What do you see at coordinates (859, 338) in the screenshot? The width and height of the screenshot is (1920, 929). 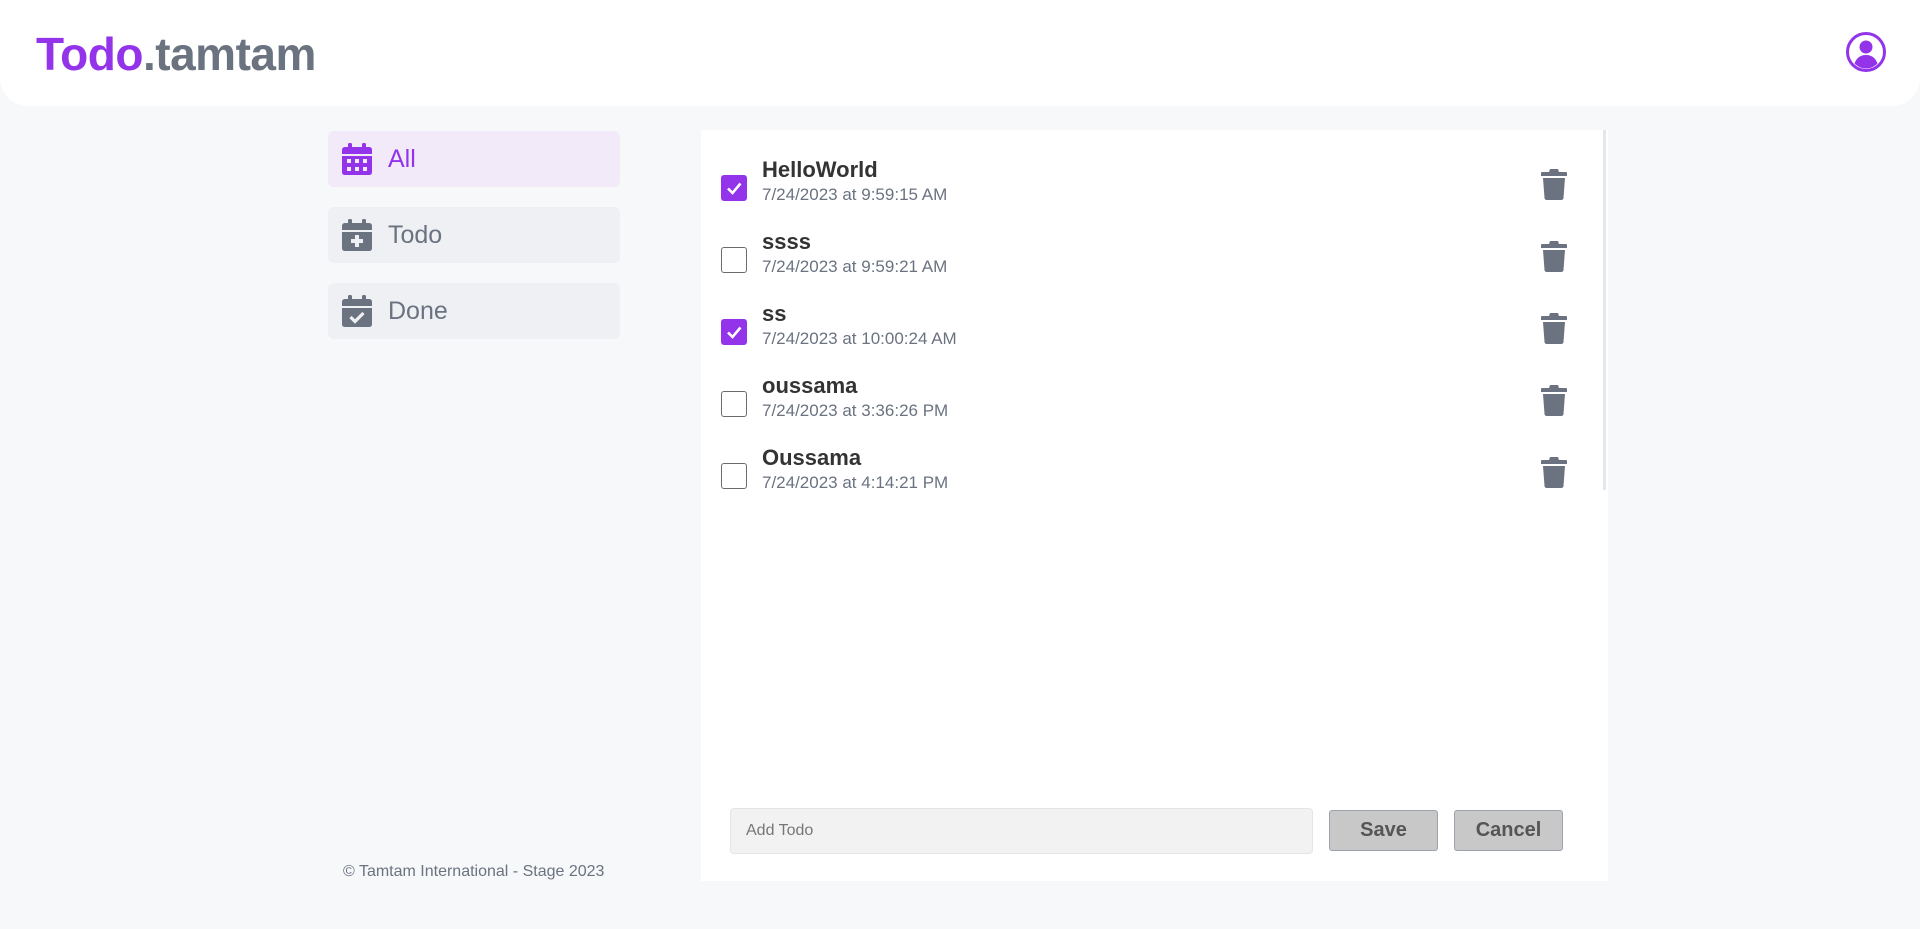 I see `todo-date: 7/24/2023 at 10:00:24 AM` at bounding box center [859, 338].